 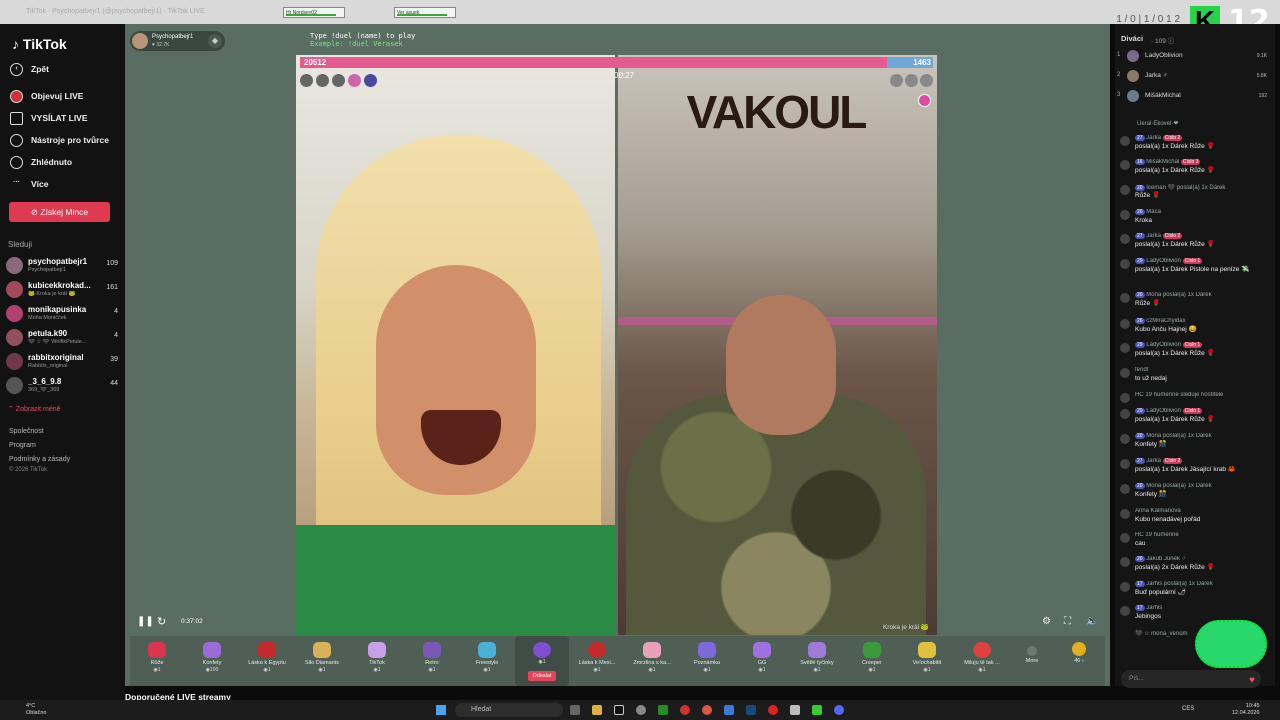 I want to click on gift-item: GG ◉1, so click(x=762, y=661).